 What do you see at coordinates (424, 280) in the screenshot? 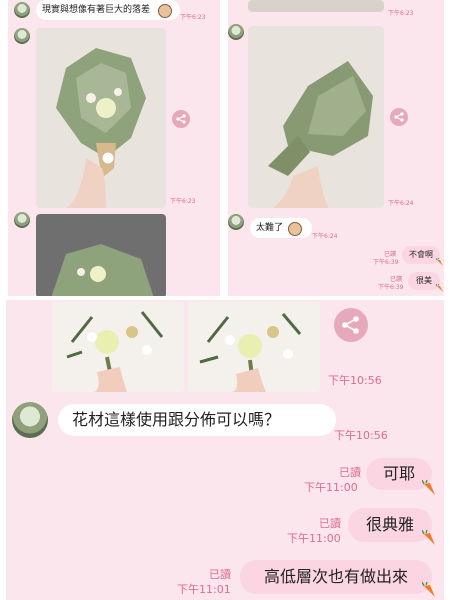
I see `message-text: 很美` at bounding box center [424, 280].